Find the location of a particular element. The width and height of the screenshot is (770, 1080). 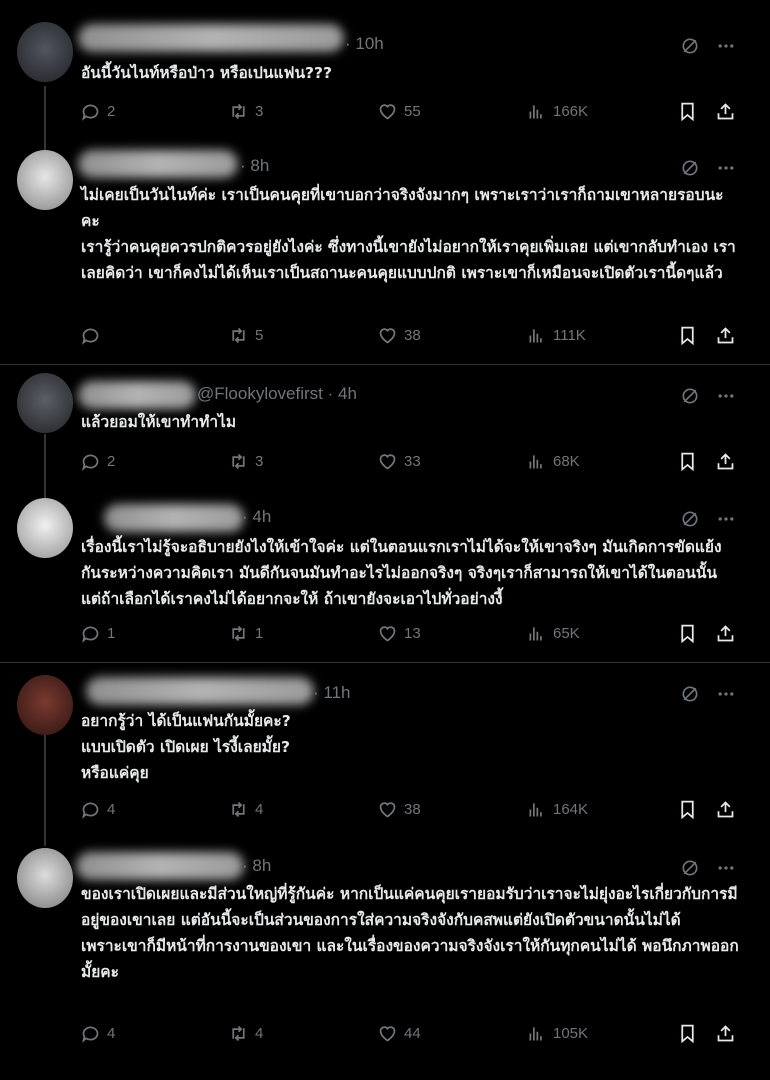

views-button: 164K is located at coordinates (557, 809).